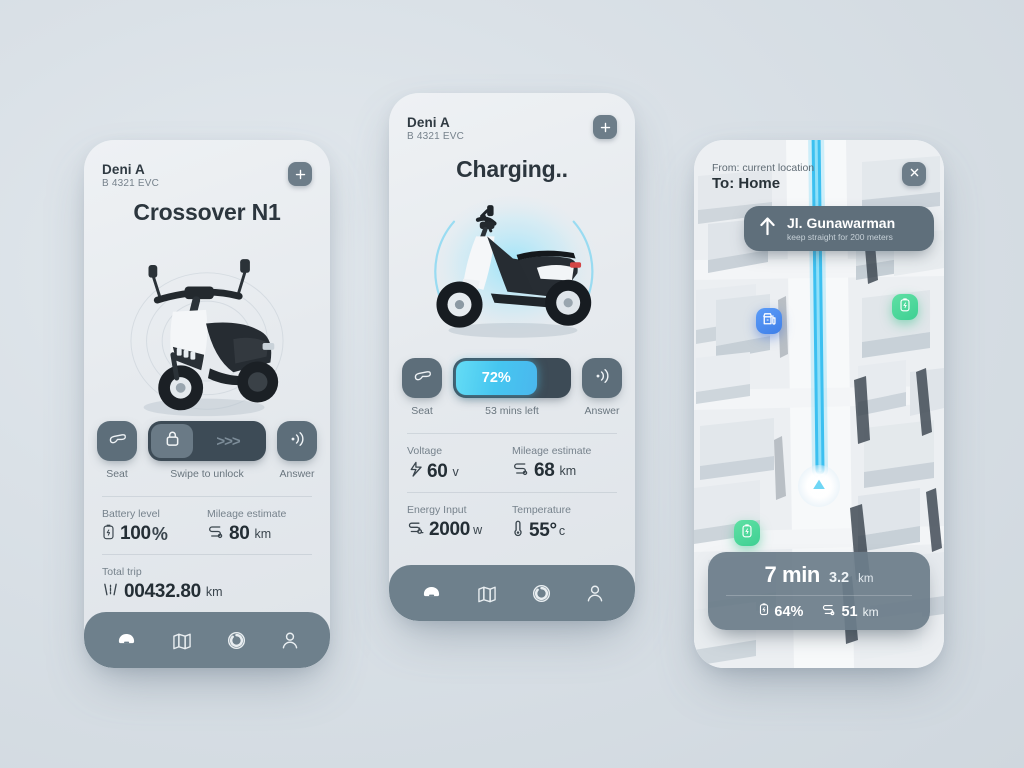  Describe the element at coordinates (518, 530) in the screenshot. I see `thermometer-icon` at that location.